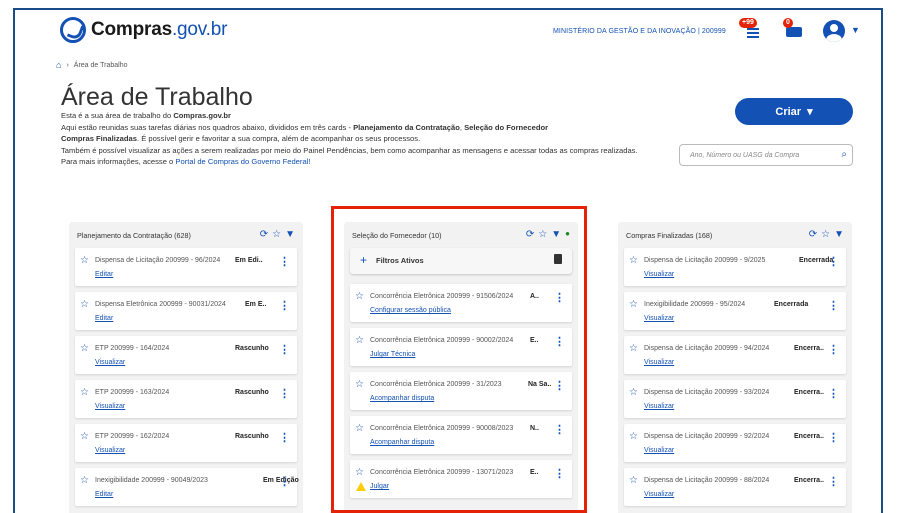 The height and width of the screenshot is (513, 897). I want to click on card-status: Em E.., so click(256, 304).